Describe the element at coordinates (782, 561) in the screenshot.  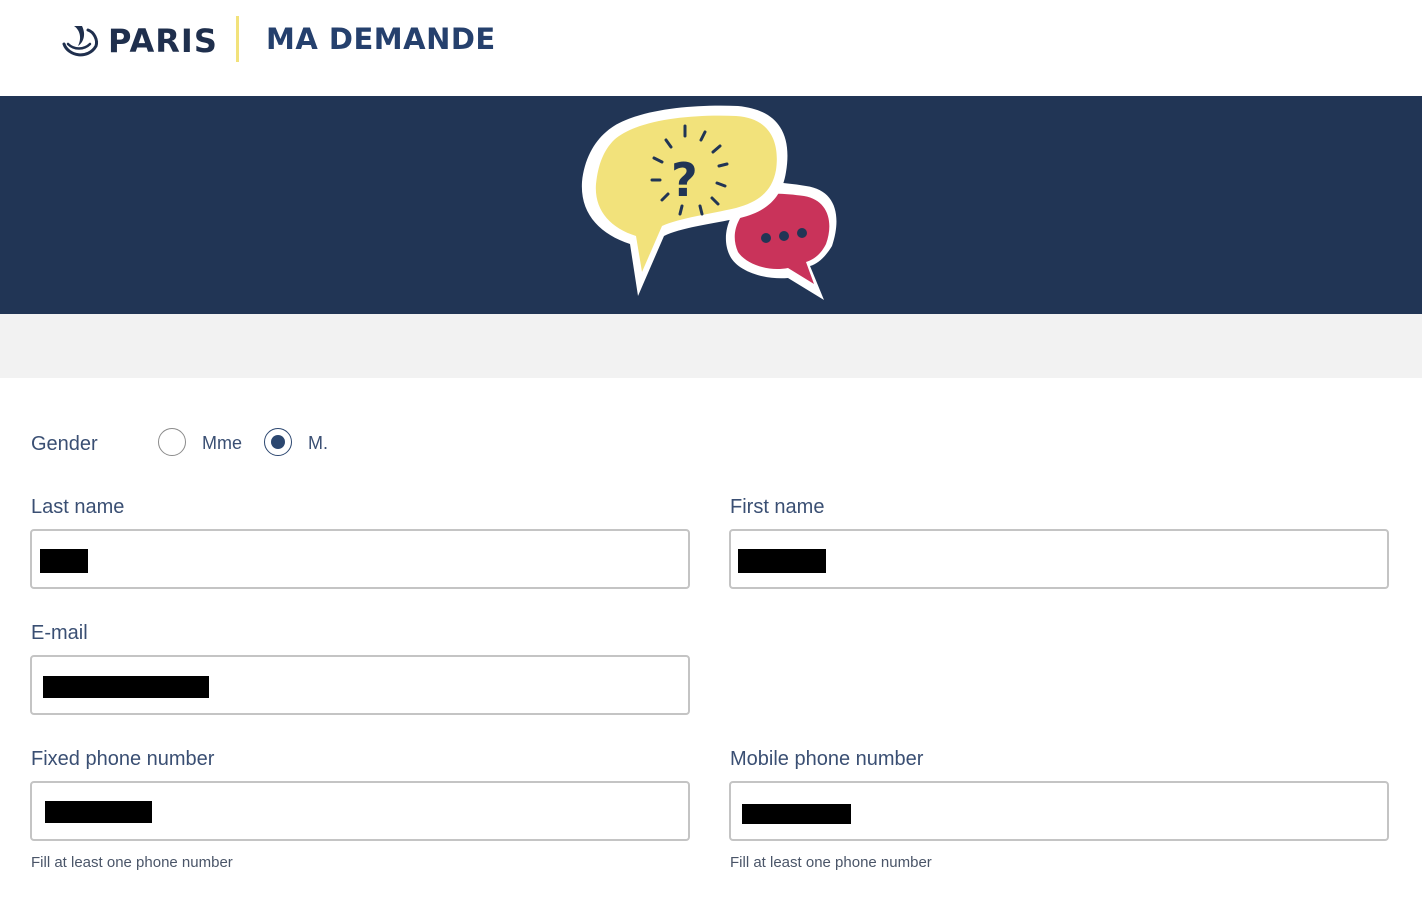
I see `first-name-value: ██████` at that location.